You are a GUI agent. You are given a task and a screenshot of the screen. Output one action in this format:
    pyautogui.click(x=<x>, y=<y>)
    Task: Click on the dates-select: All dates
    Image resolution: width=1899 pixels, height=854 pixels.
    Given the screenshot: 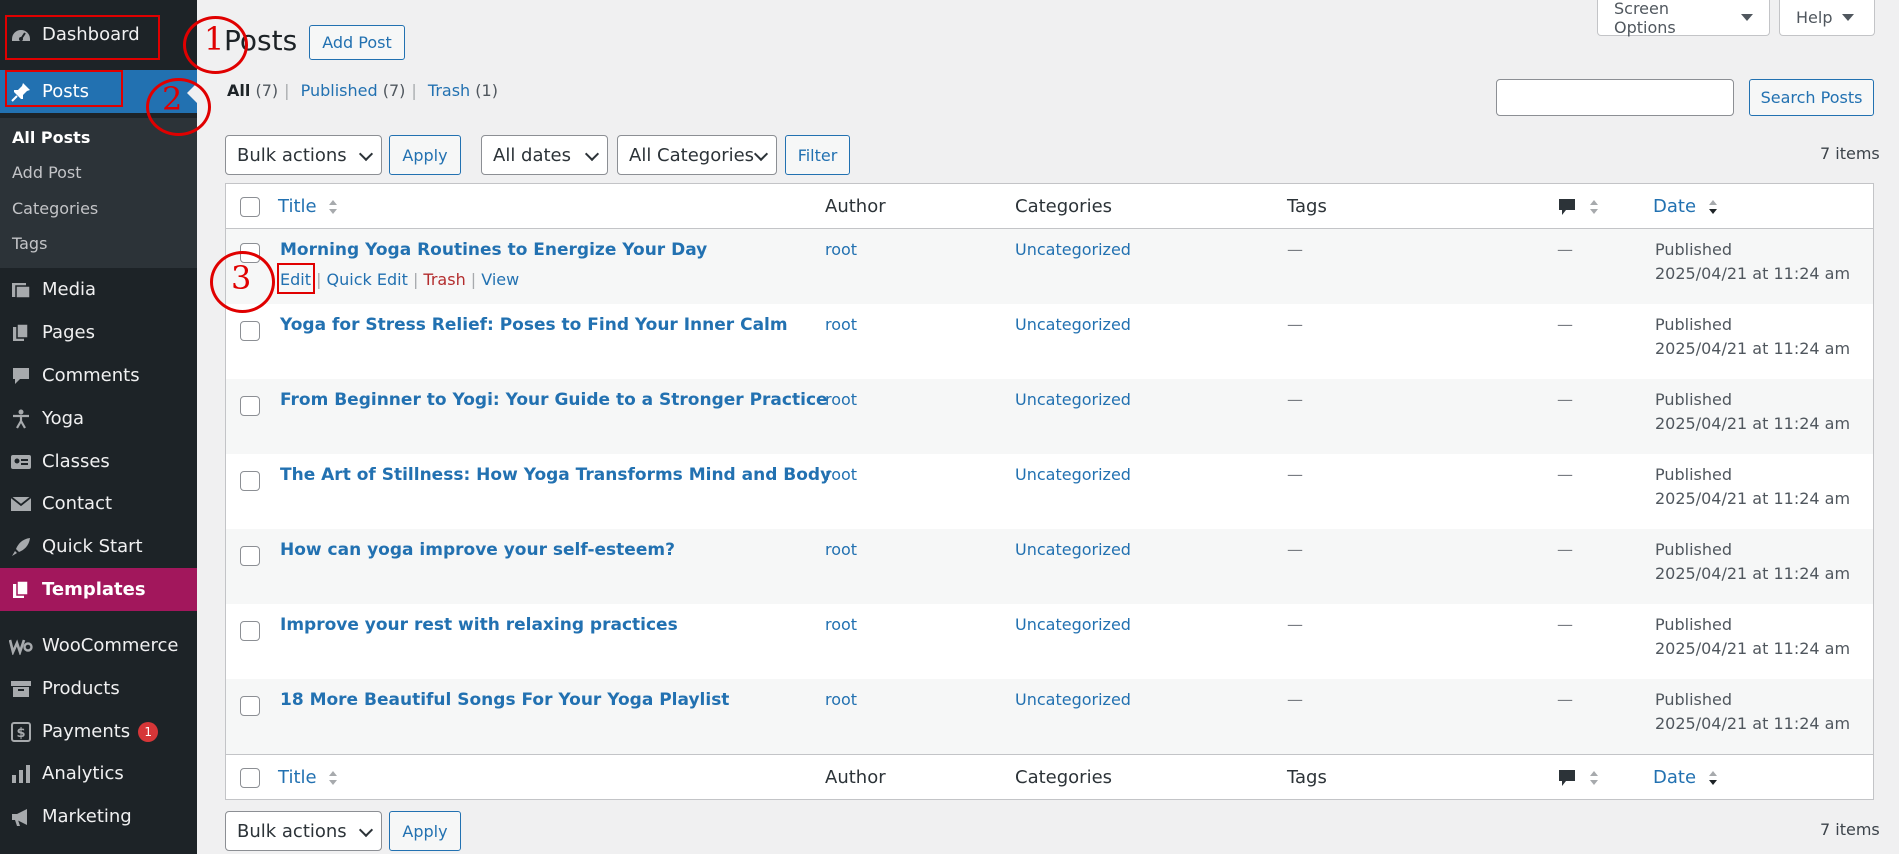 What is the action you would take?
    pyautogui.click(x=544, y=155)
    